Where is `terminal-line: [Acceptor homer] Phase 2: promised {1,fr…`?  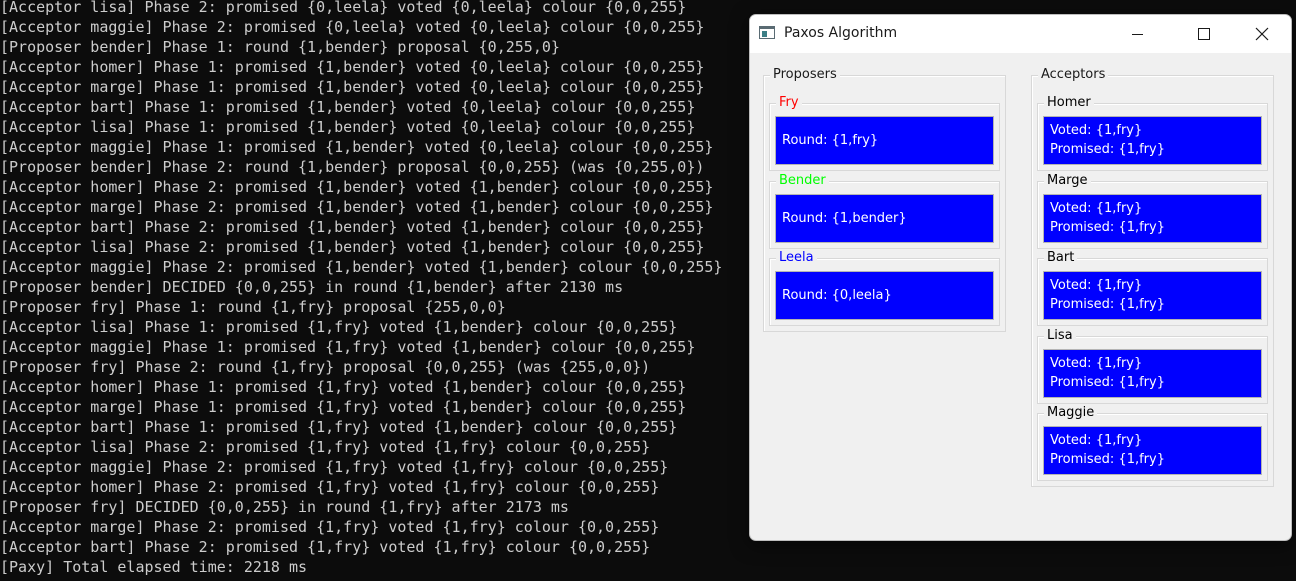 terminal-line: [Acceptor homer] Phase 2: promised {1,fr… is located at coordinates (330, 487).